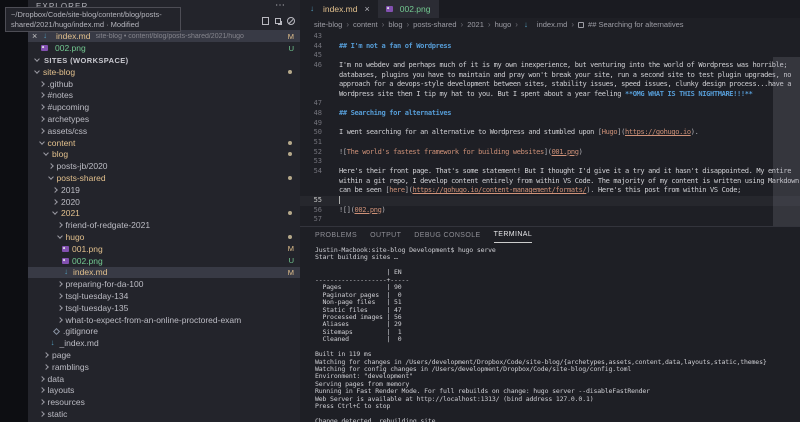 The image size is (800, 422). What do you see at coordinates (447, 235) in the screenshot?
I see `panel-tab-debug-console: DEBUG CONSOLE` at bounding box center [447, 235].